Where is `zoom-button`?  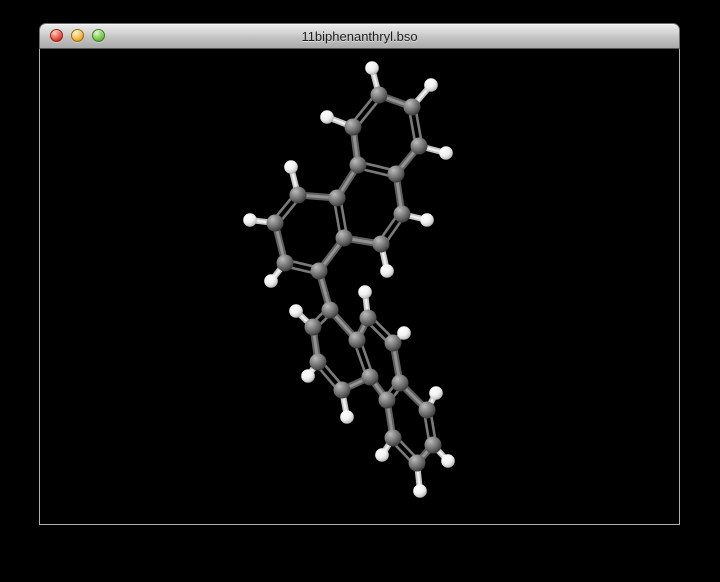 zoom-button is located at coordinates (98, 35).